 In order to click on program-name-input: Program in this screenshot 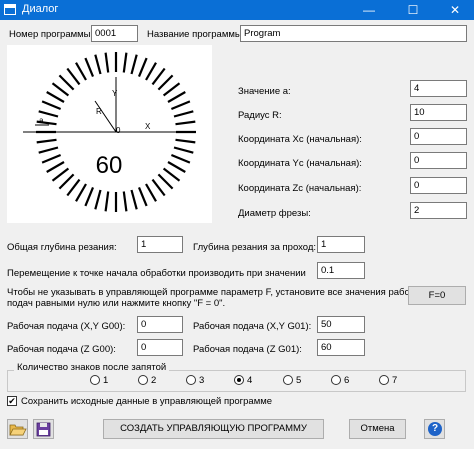, I will do `click(353, 33)`.